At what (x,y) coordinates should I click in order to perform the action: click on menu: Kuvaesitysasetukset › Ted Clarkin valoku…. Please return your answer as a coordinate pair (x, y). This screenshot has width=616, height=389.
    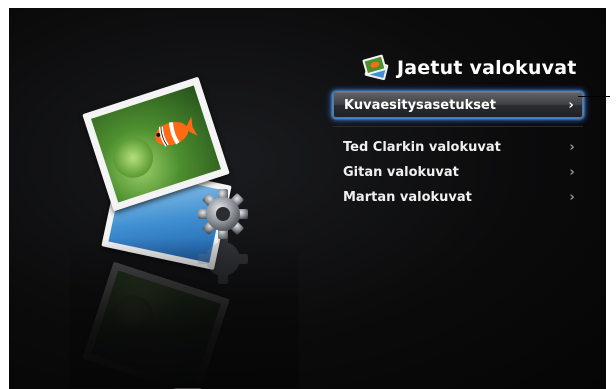
    Looking at the image, I should click on (458, 151).